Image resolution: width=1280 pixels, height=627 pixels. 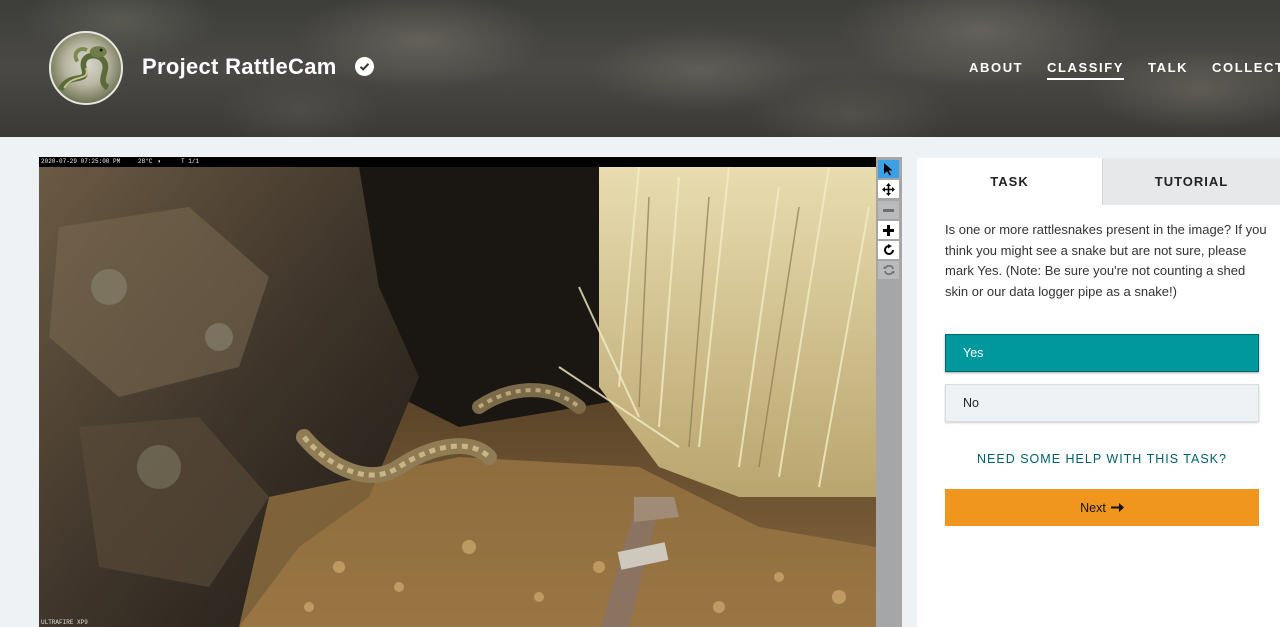 I want to click on rotate-icon, so click(x=888, y=250).